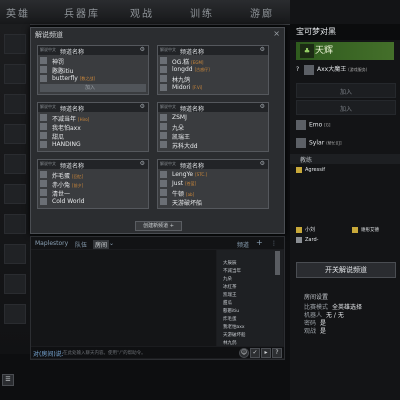  What do you see at coordinates (93, 136) in the screenshot?
I see `player-row: 甜瓜` at bounding box center [93, 136].